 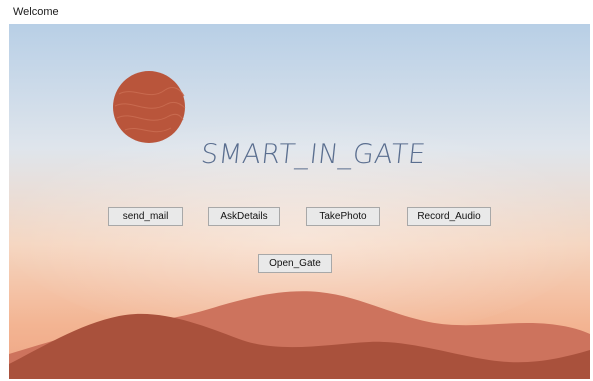 I want to click on record-audio-button: Record_Audio, so click(x=449, y=216).